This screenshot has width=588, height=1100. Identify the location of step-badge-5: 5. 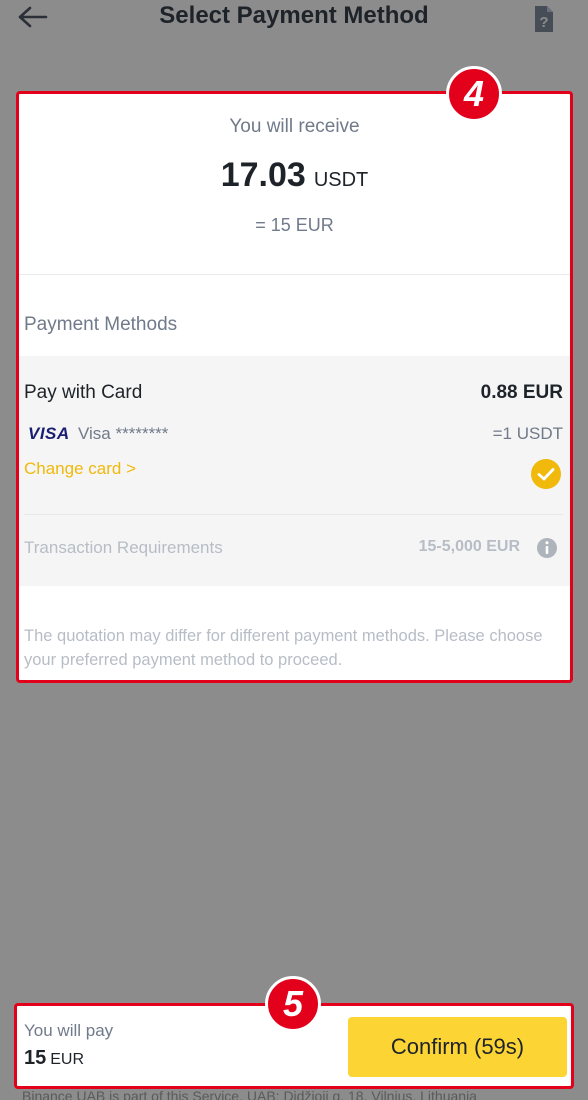
(293, 1004).